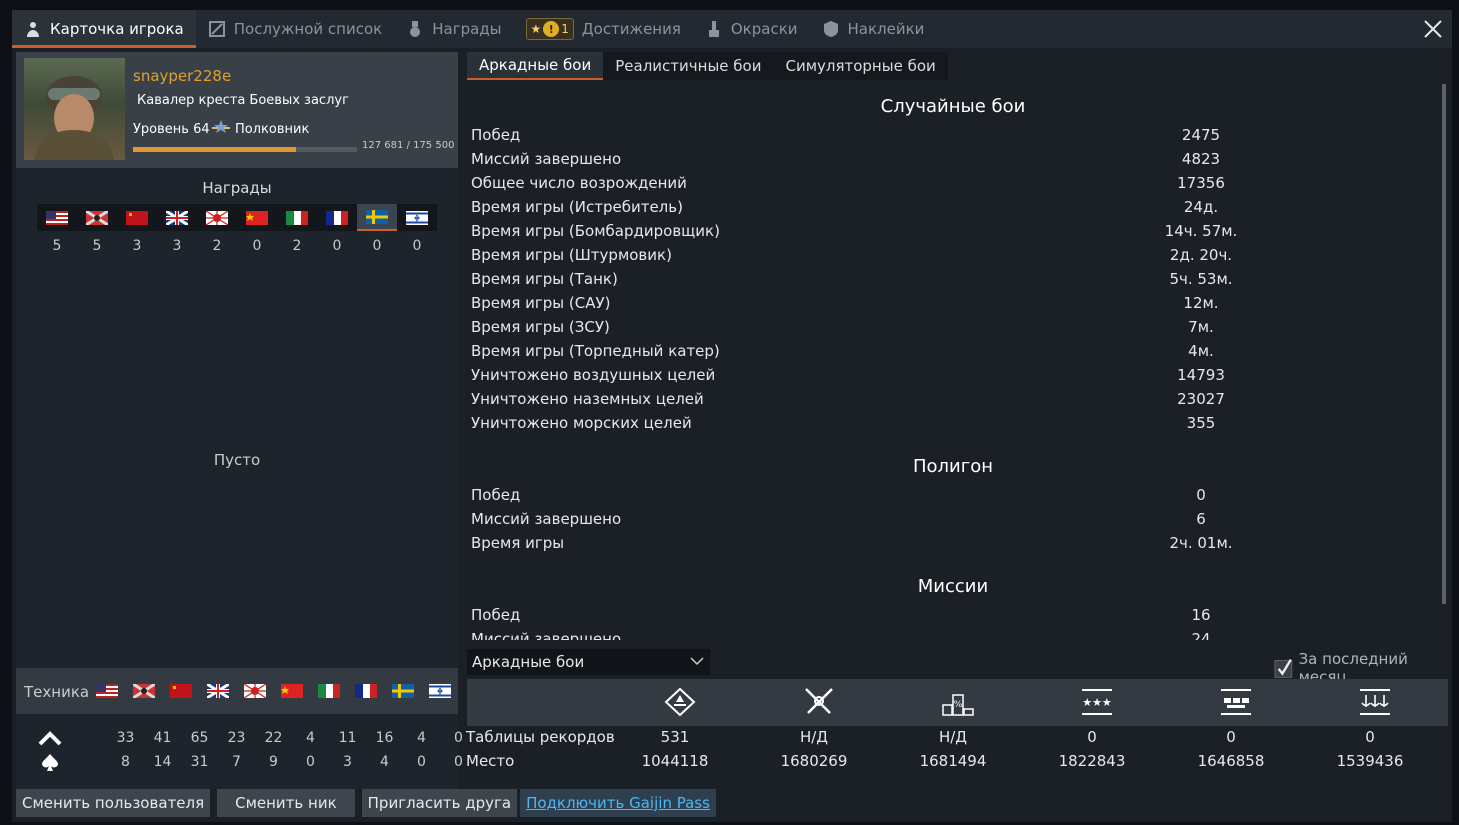 The width and height of the screenshot is (1459, 825). What do you see at coordinates (886, 29) in the screenshot?
I see `tab-label: Наклейки` at bounding box center [886, 29].